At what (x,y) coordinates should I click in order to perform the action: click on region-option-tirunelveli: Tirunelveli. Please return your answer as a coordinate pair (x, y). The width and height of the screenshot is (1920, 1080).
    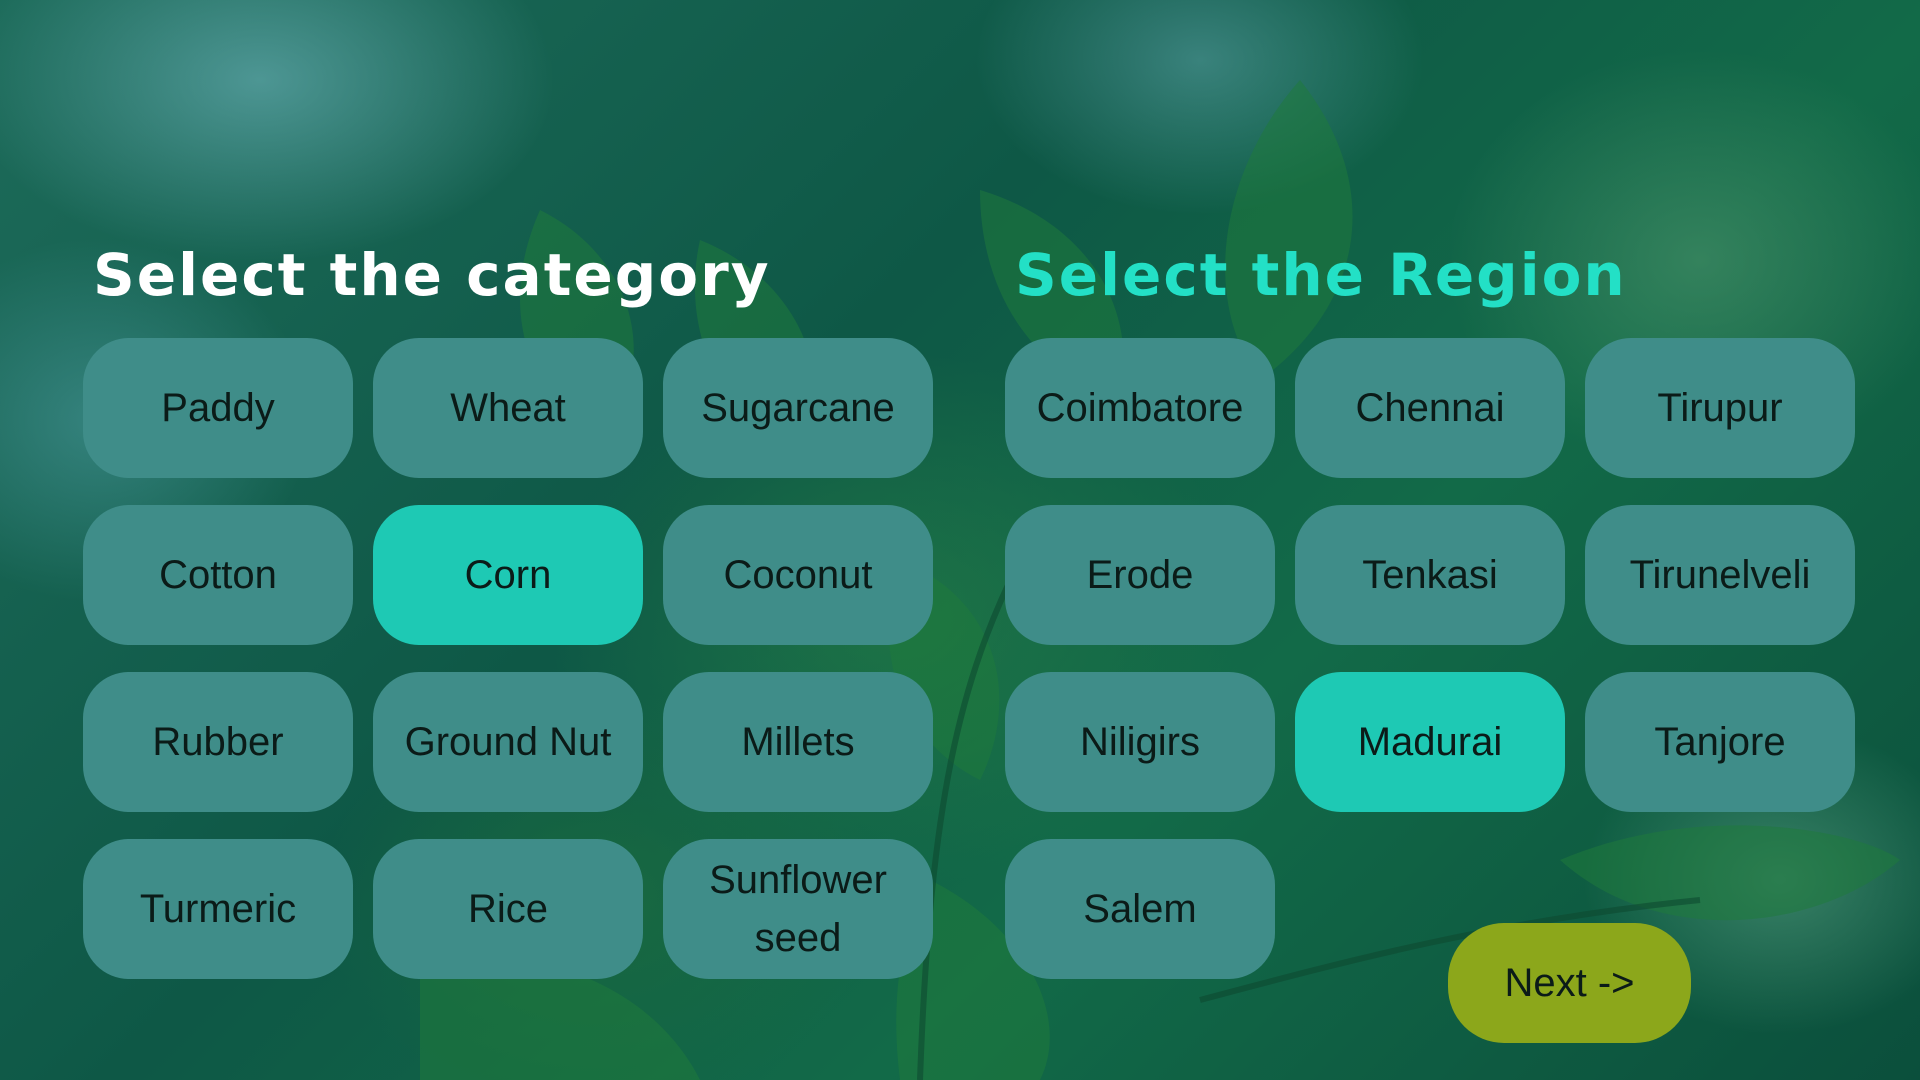
    Looking at the image, I should click on (1720, 575).